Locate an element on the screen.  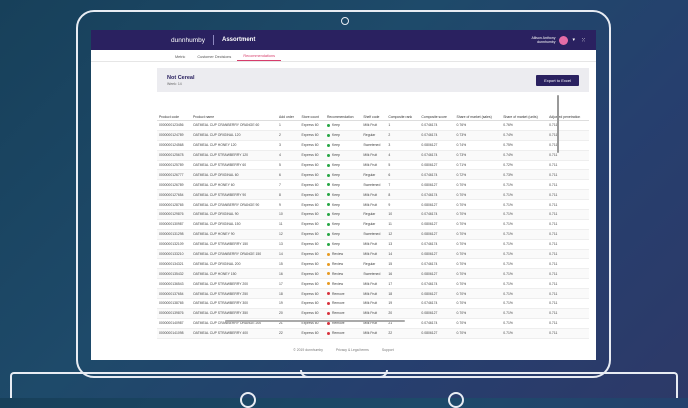
table-cell: 6 is located at coordinates (288, 175).